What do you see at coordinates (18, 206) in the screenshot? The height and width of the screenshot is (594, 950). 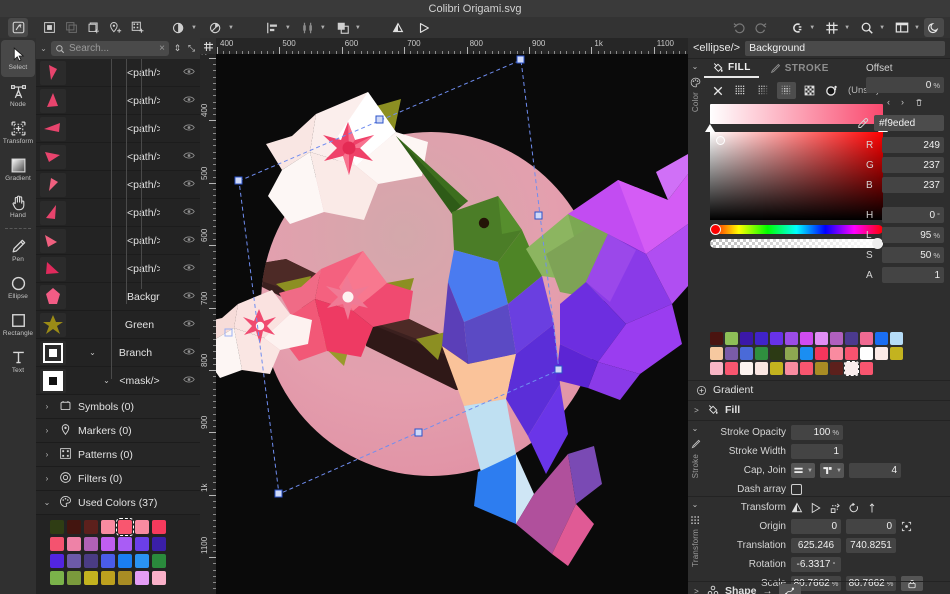 I see `tool-hand: Hand` at bounding box center [18, 206].